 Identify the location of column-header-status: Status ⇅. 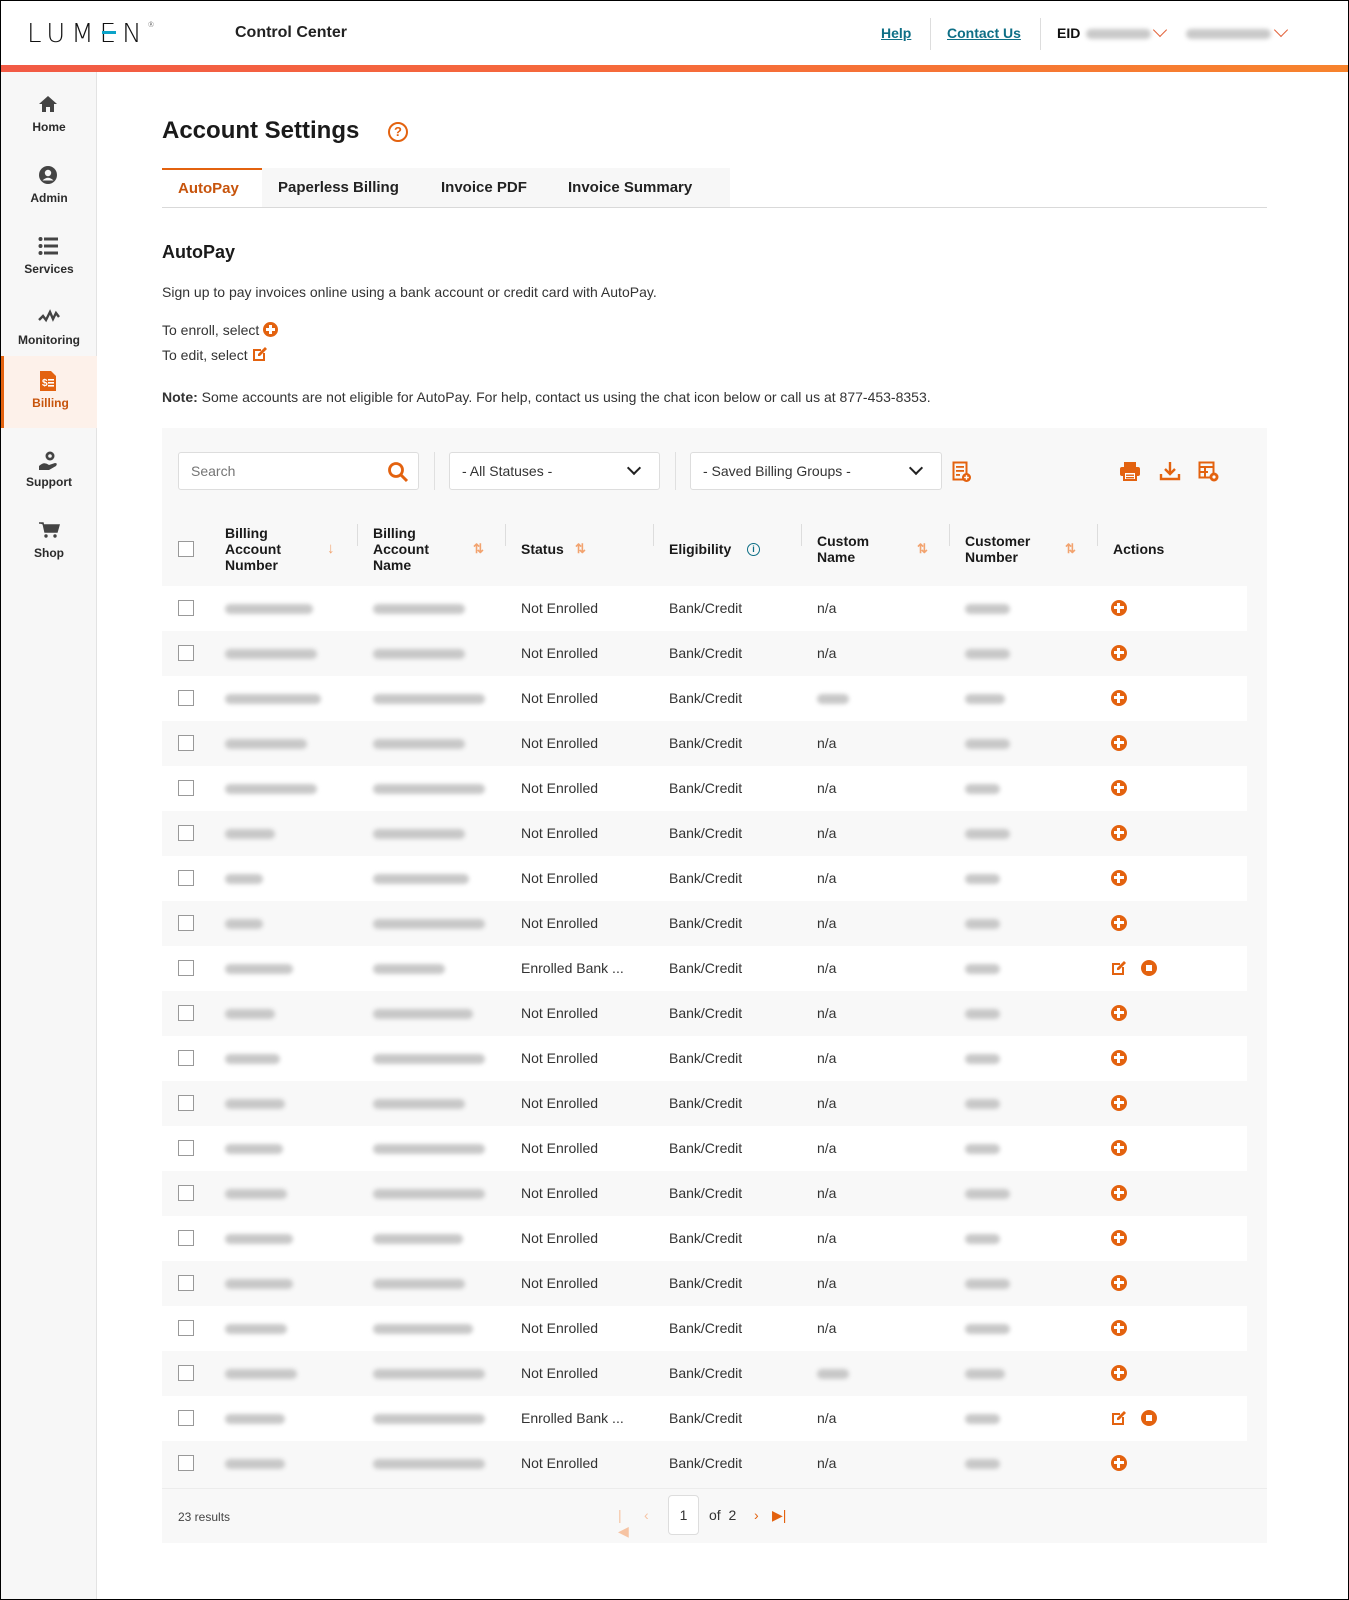
(573, 549).